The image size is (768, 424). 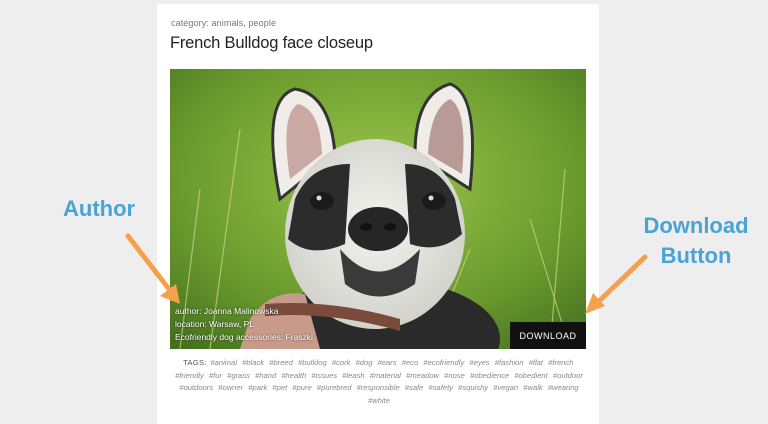 What do you see at coordinates (509, 362) in the screenshot?
I see `tag-link: #fashion` at bounding box center [509, 362].